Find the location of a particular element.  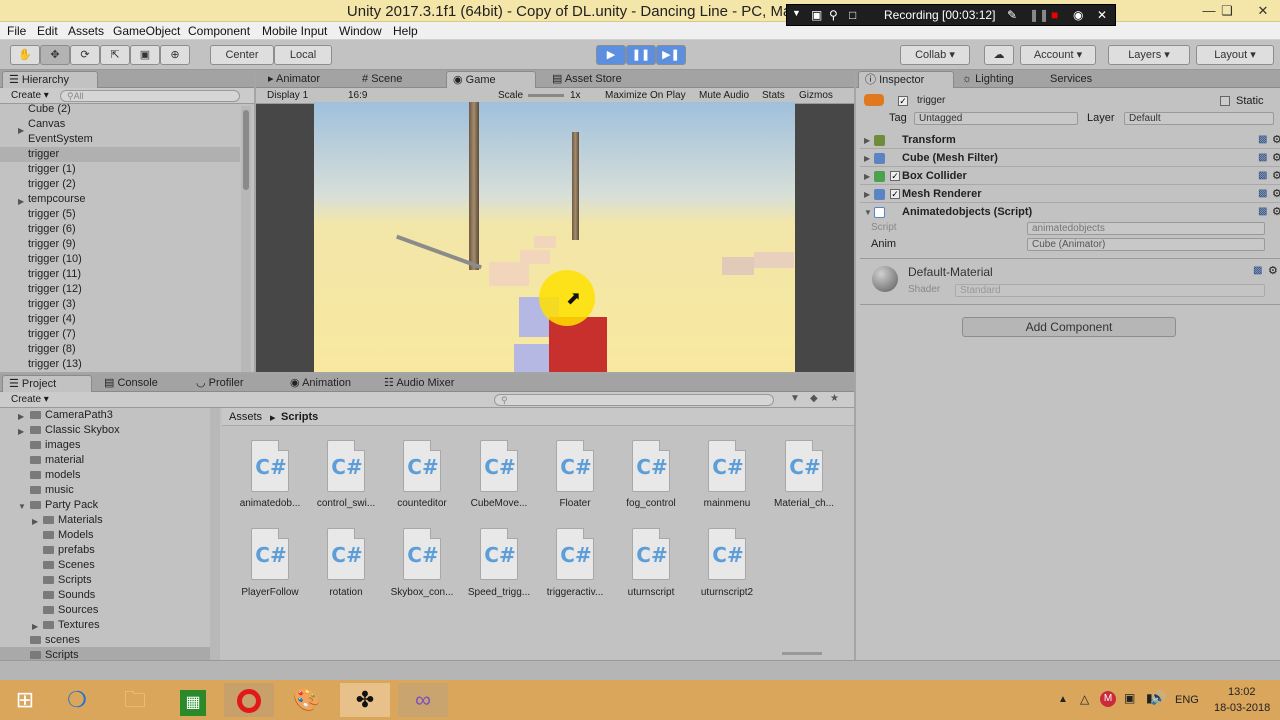

collapse-arrow-icon: ▼ is located at coordinates (868, 212).